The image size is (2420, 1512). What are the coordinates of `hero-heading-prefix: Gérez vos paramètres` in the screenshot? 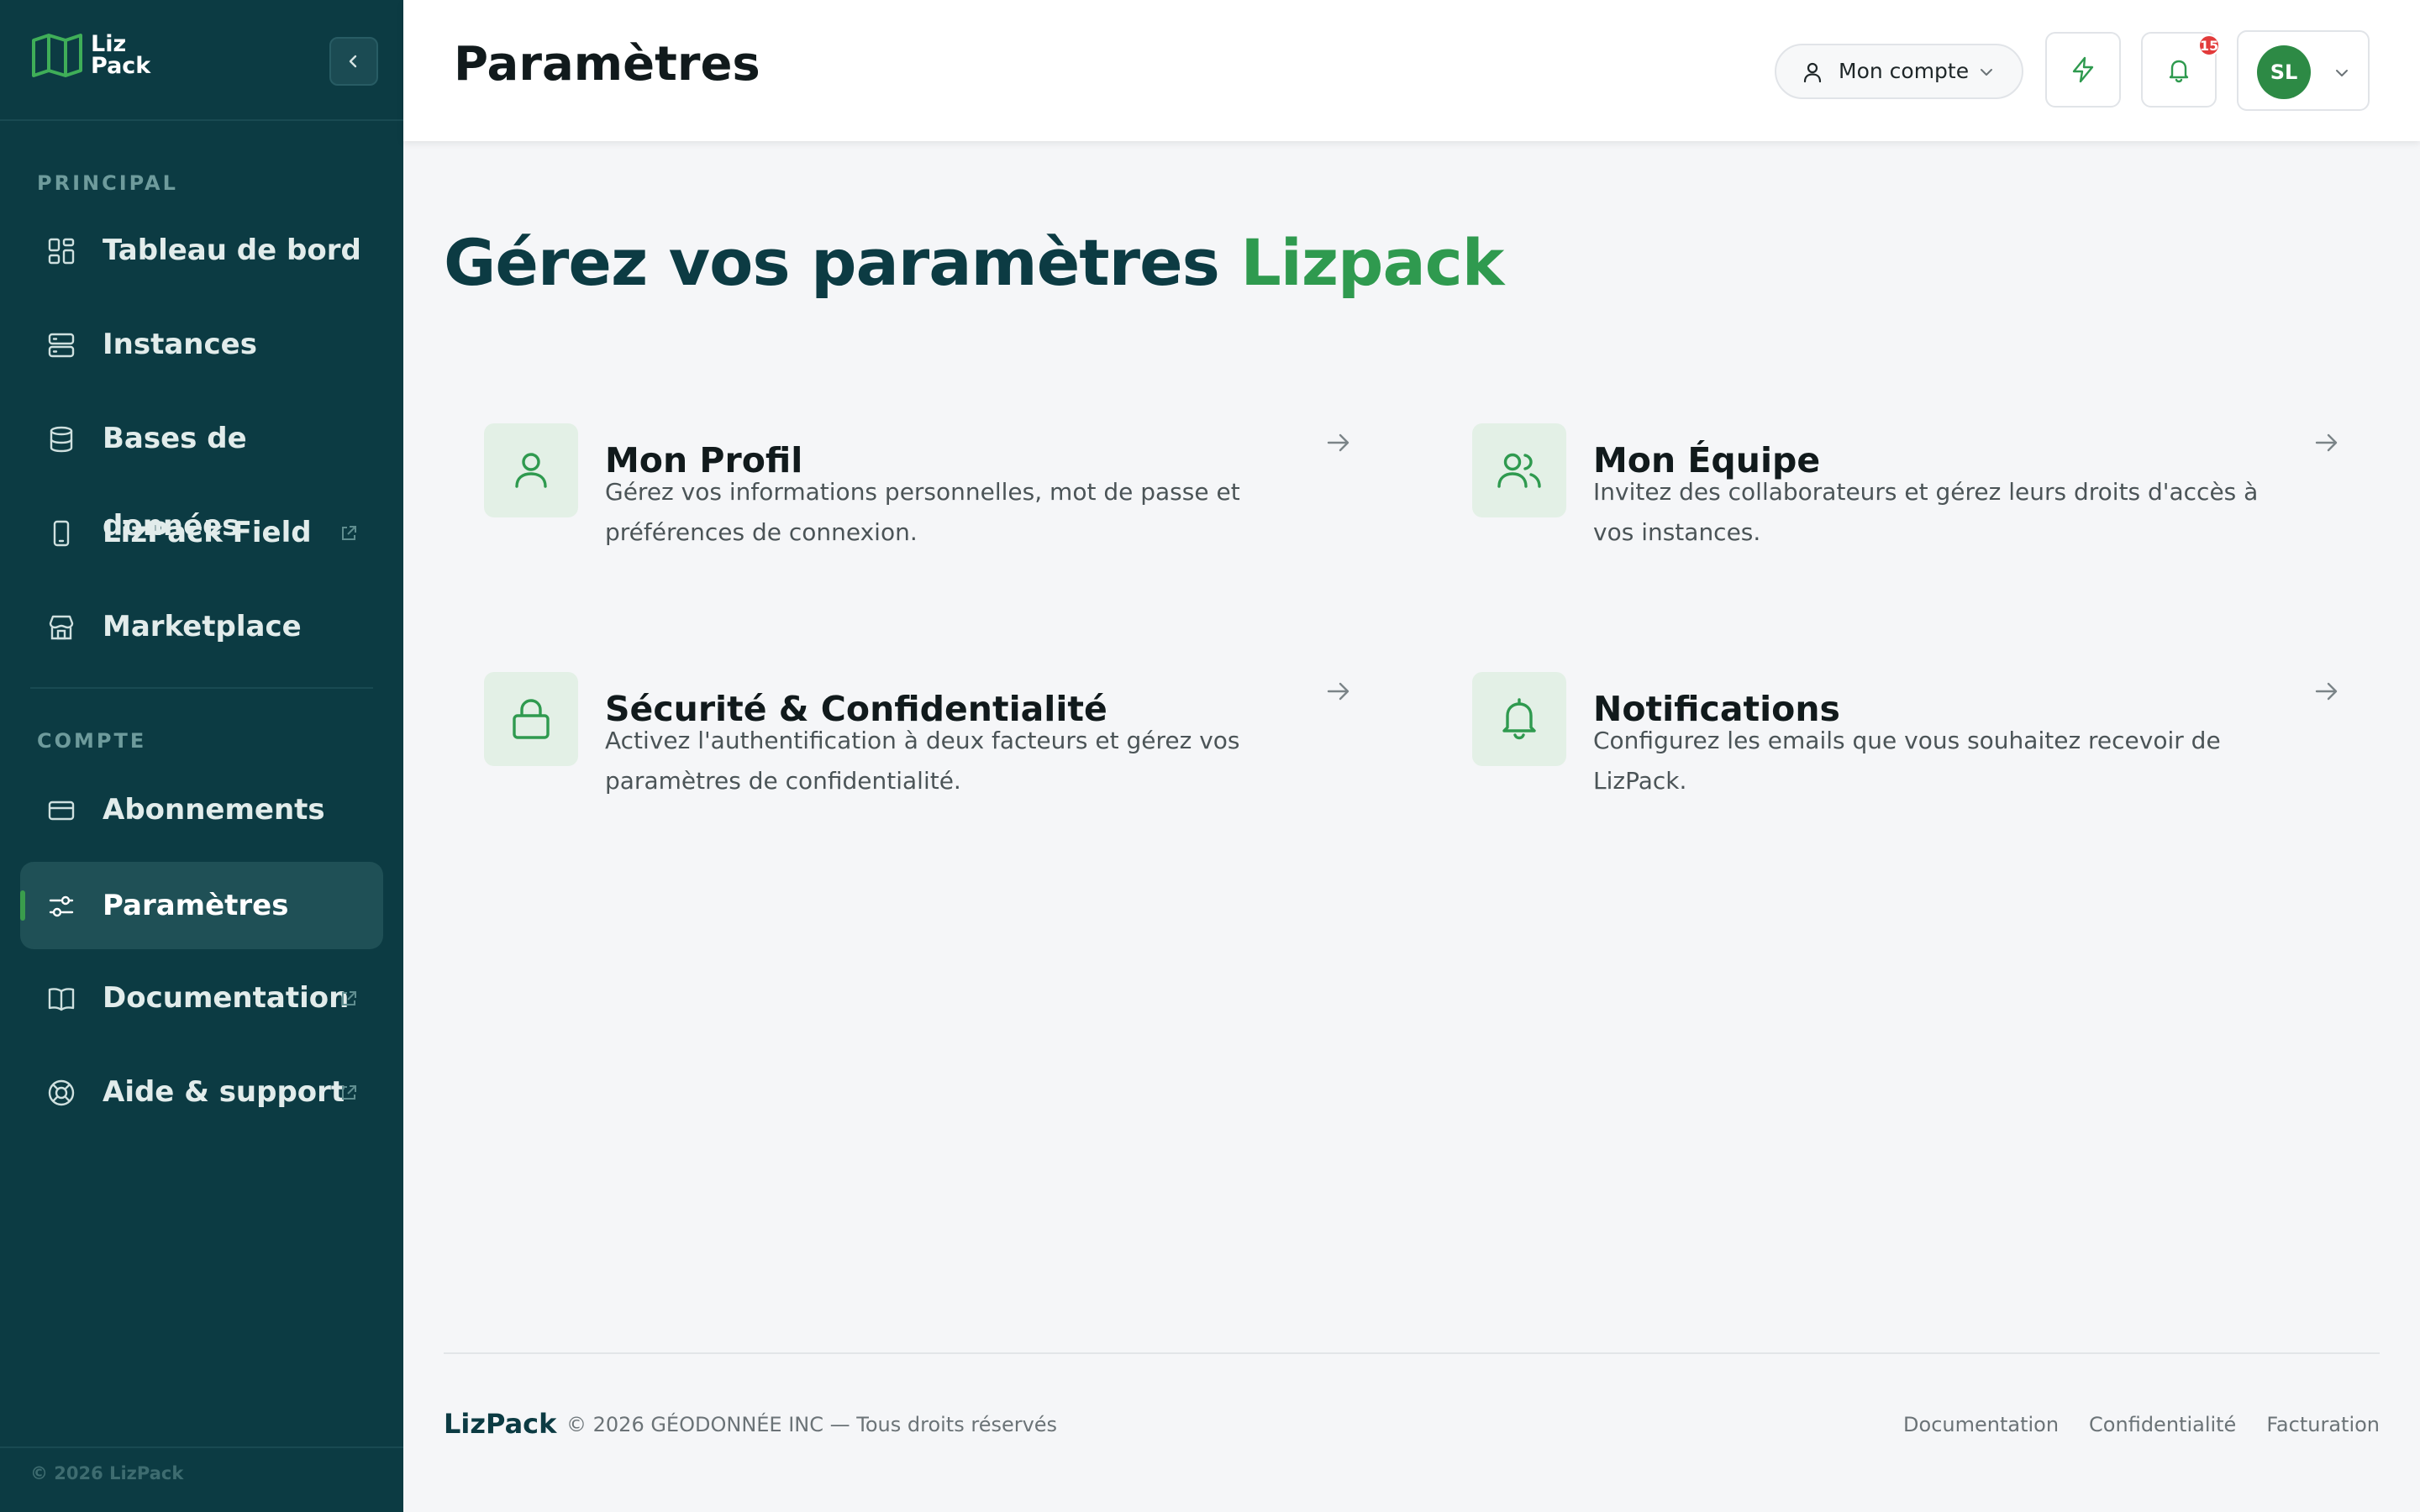 It's located at (842, 262).